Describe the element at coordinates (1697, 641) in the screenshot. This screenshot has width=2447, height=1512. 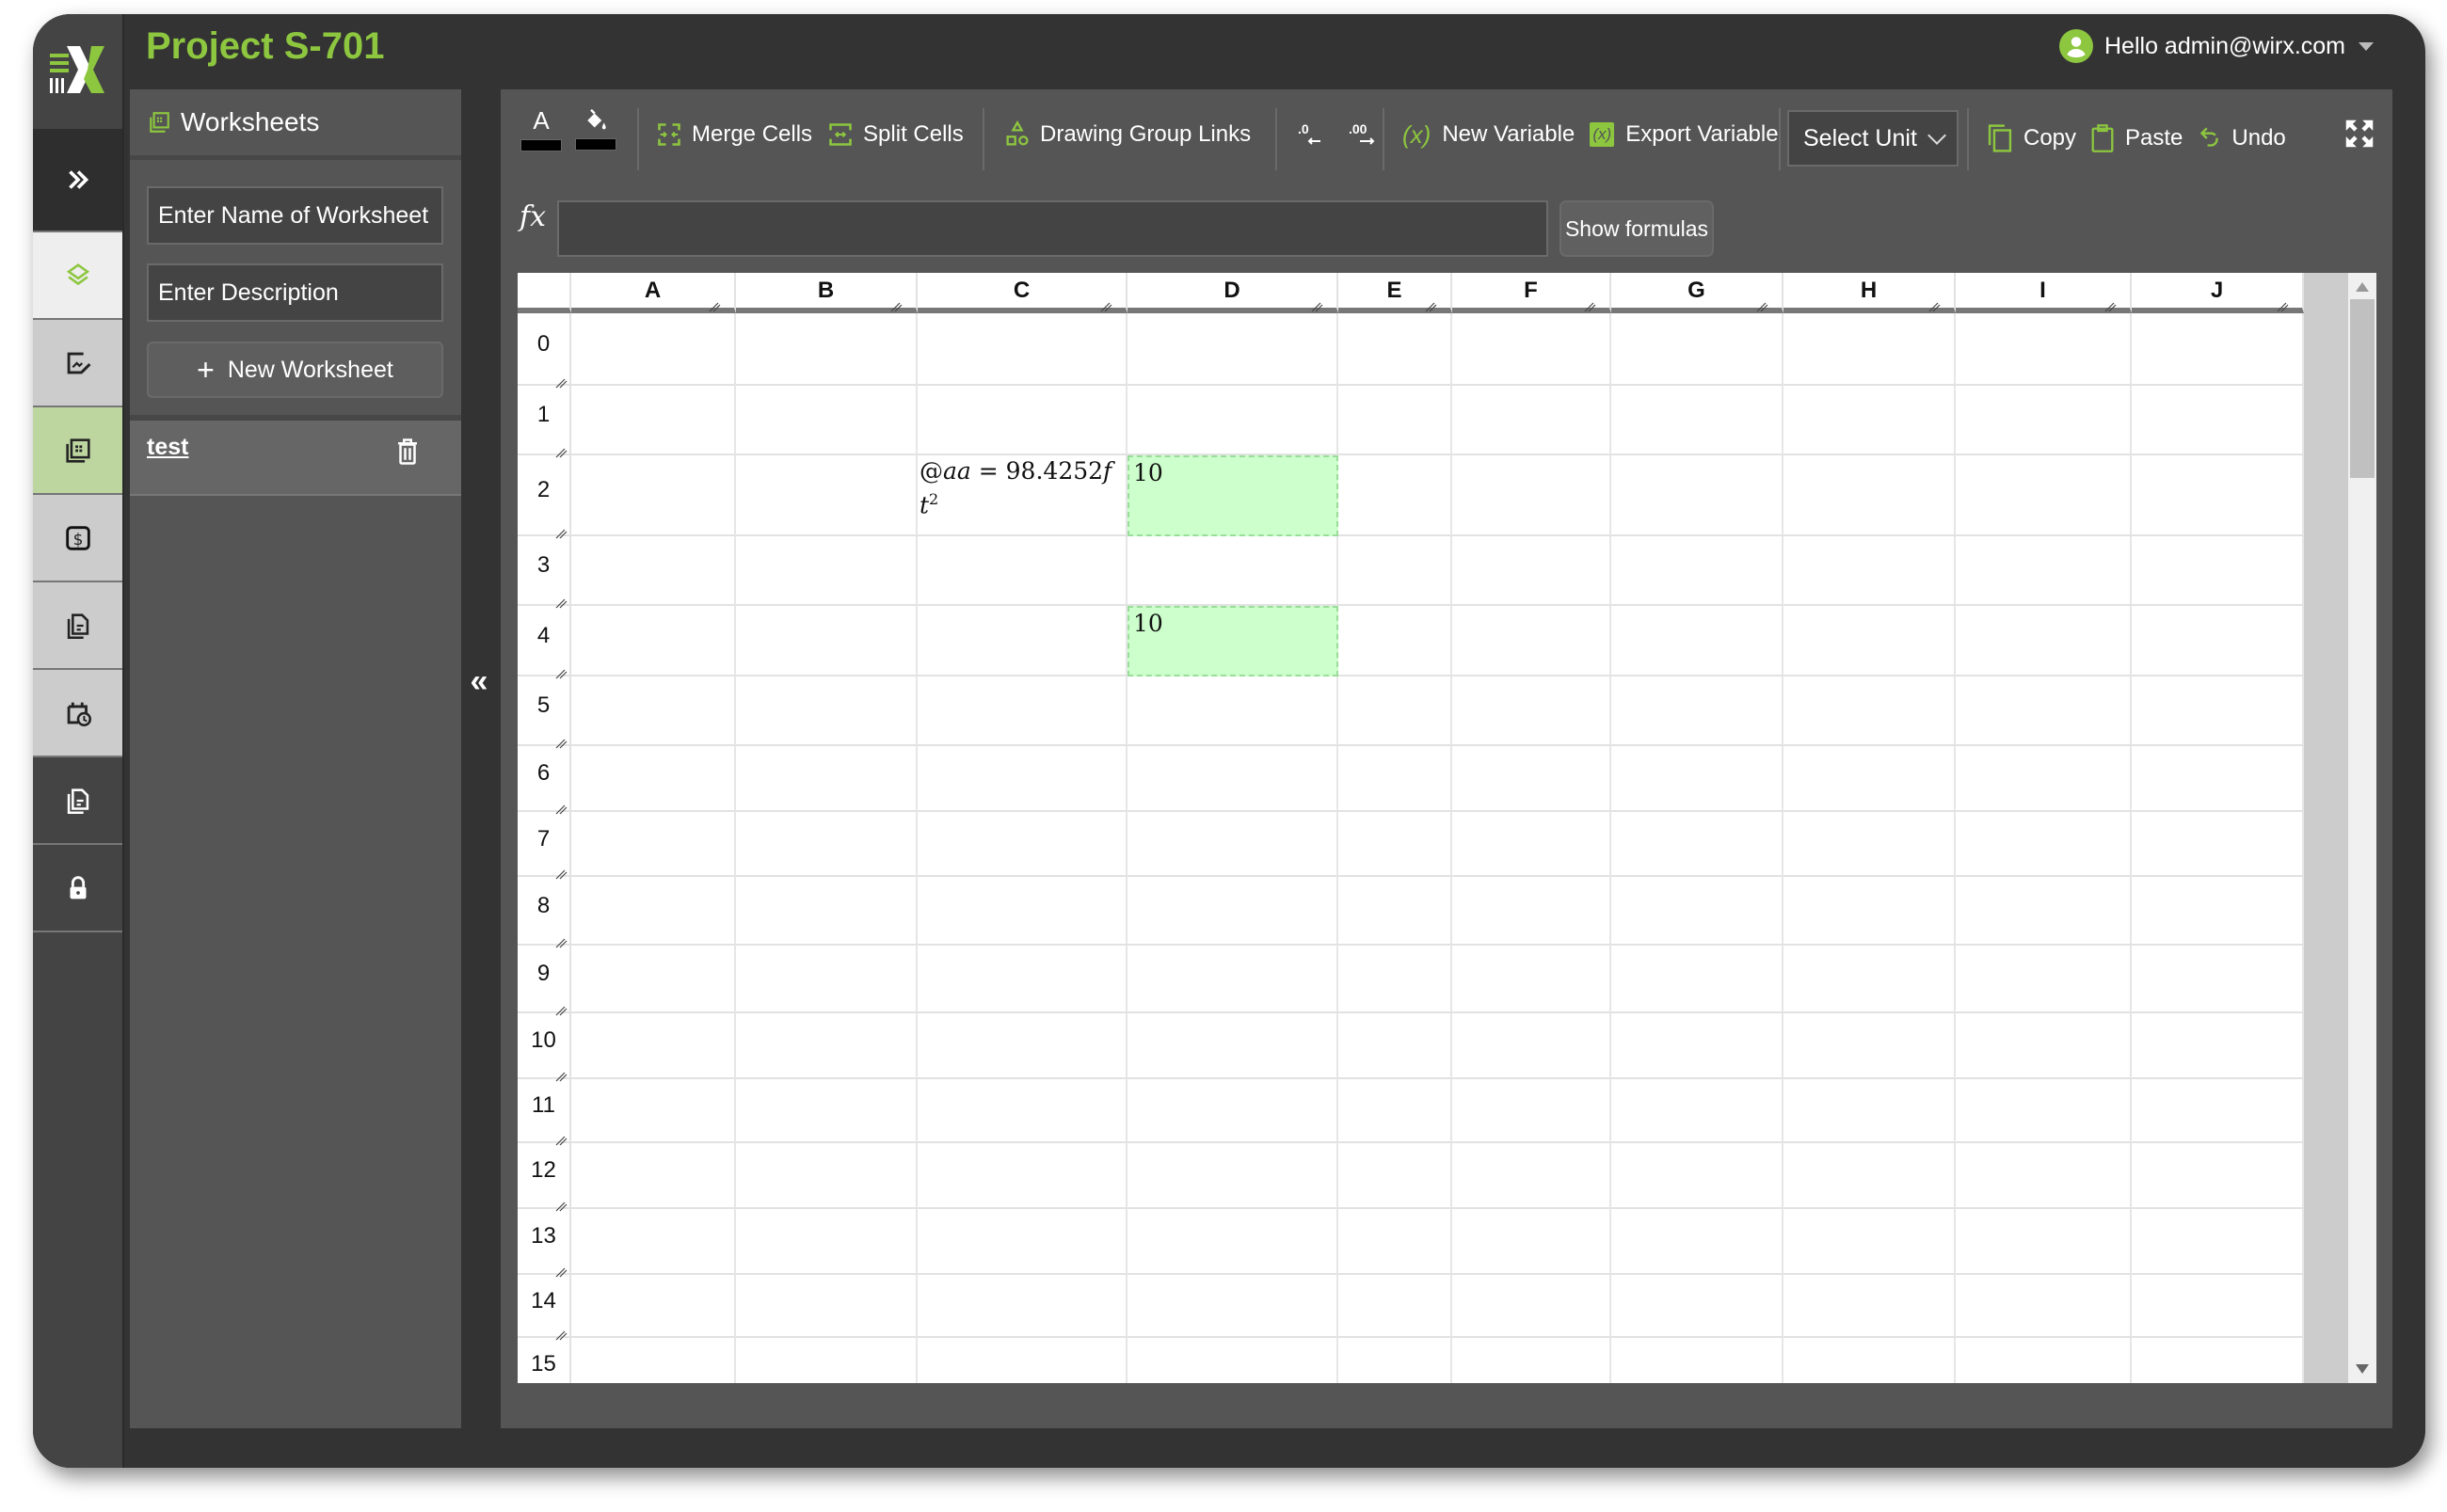
I see `cell-g4` at that location.